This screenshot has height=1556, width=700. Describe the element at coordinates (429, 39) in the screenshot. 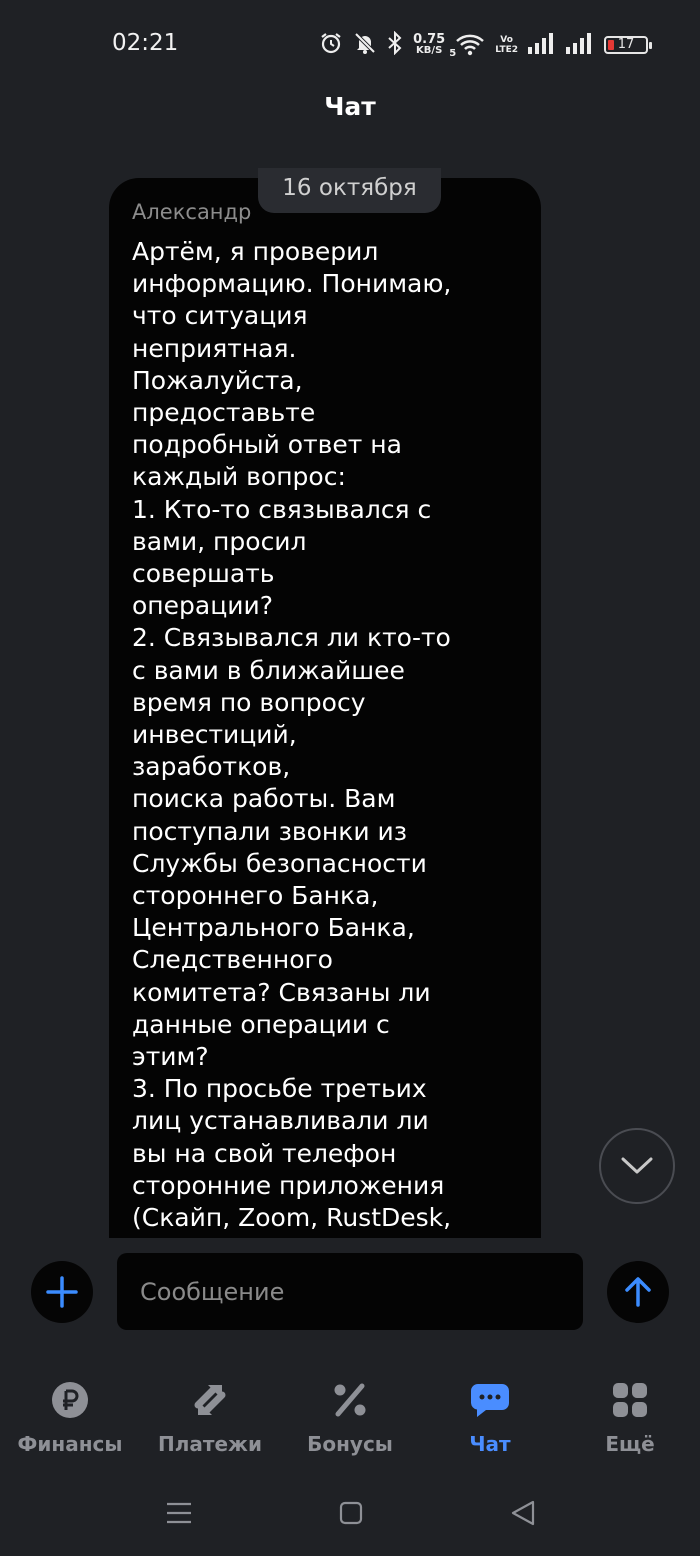

I see `network-speed-value: 0.75` at that location.